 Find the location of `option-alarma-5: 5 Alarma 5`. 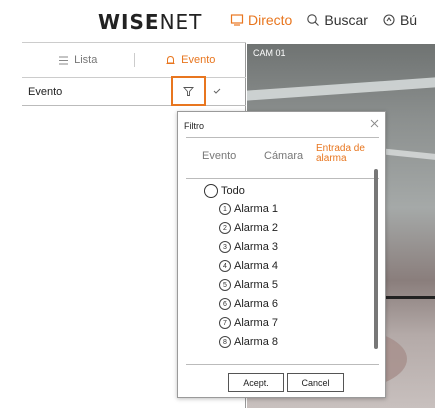

option-alarma-5: 5 Alarma 5 is located at coordinates (248, 285).